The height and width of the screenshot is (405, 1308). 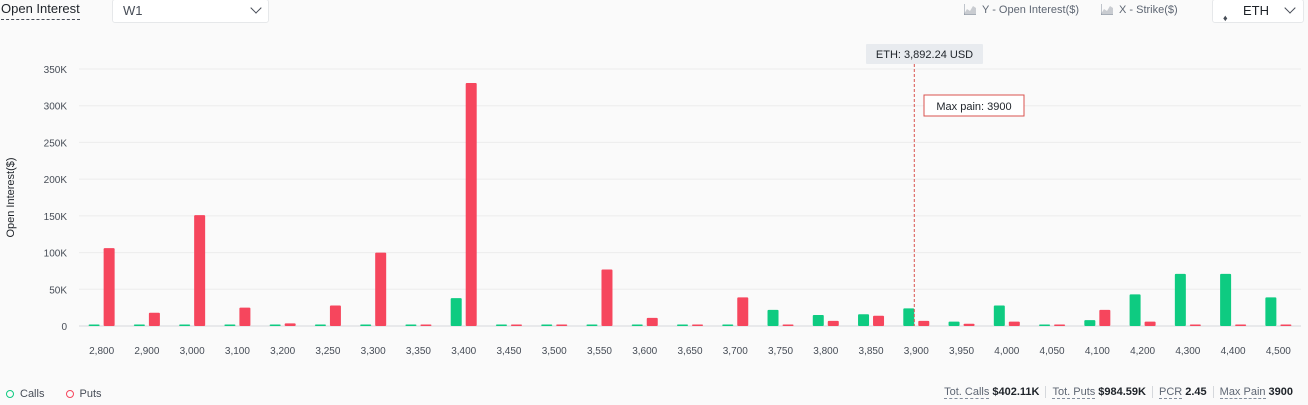 I want to click on y-tick-label: 350K, so click(x=56, y=70).